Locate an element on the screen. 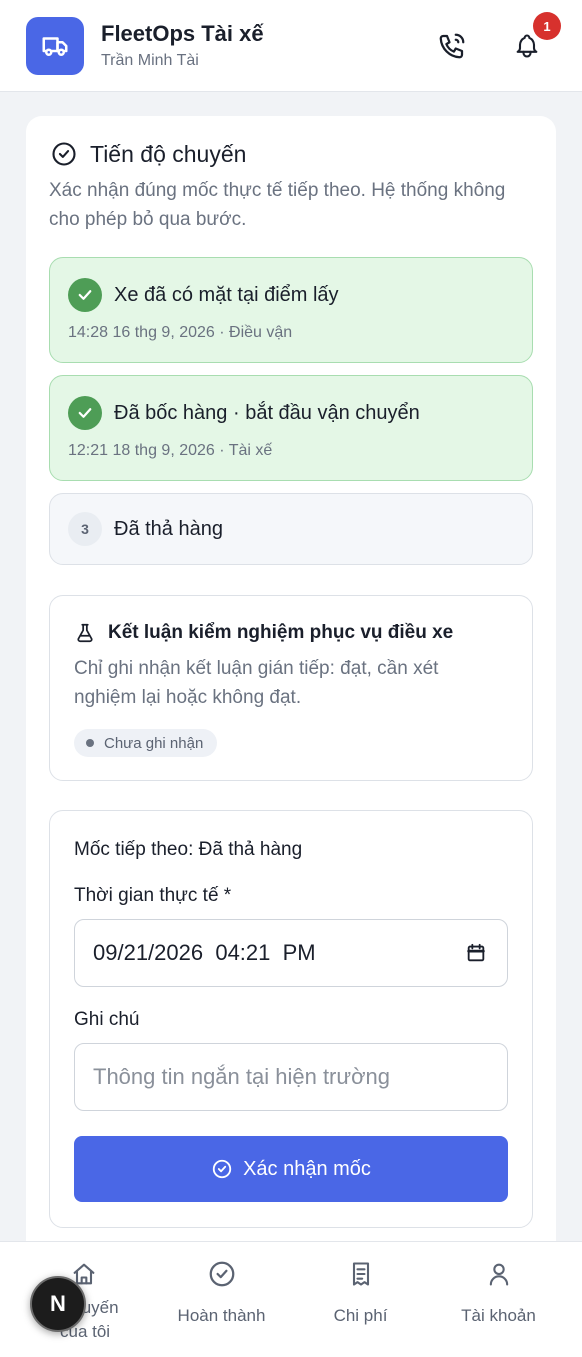 The height and width of the screenshot is (1357, 582). nav-expenses: Chi phí is located at coordinates (360, 1299).